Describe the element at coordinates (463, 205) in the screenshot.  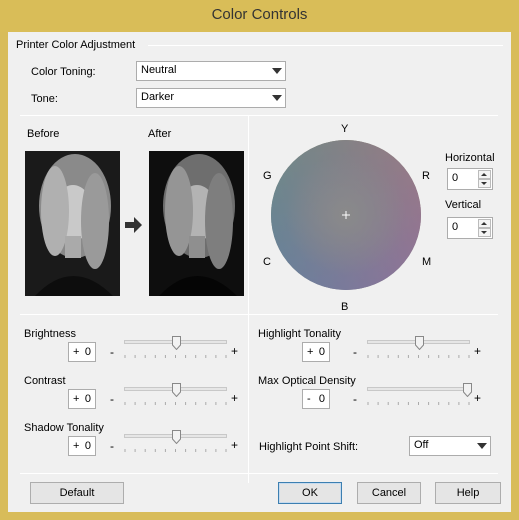
I see `vertical-label: Vertical` at that location.